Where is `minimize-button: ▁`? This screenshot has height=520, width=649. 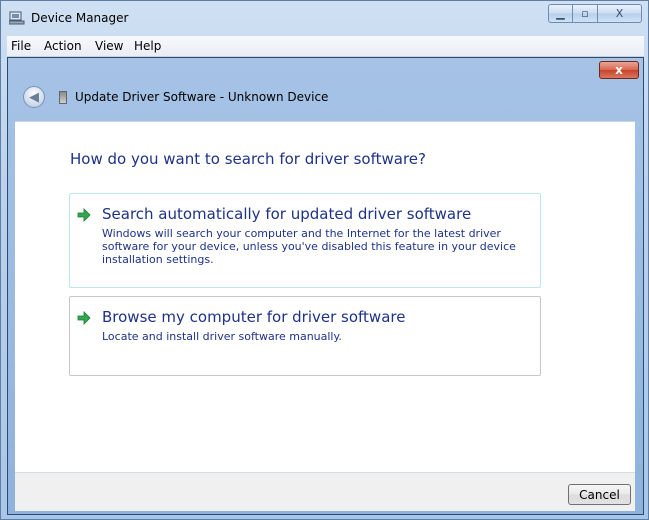
minimize-button: ▁ is located at coordinates (560, 13).